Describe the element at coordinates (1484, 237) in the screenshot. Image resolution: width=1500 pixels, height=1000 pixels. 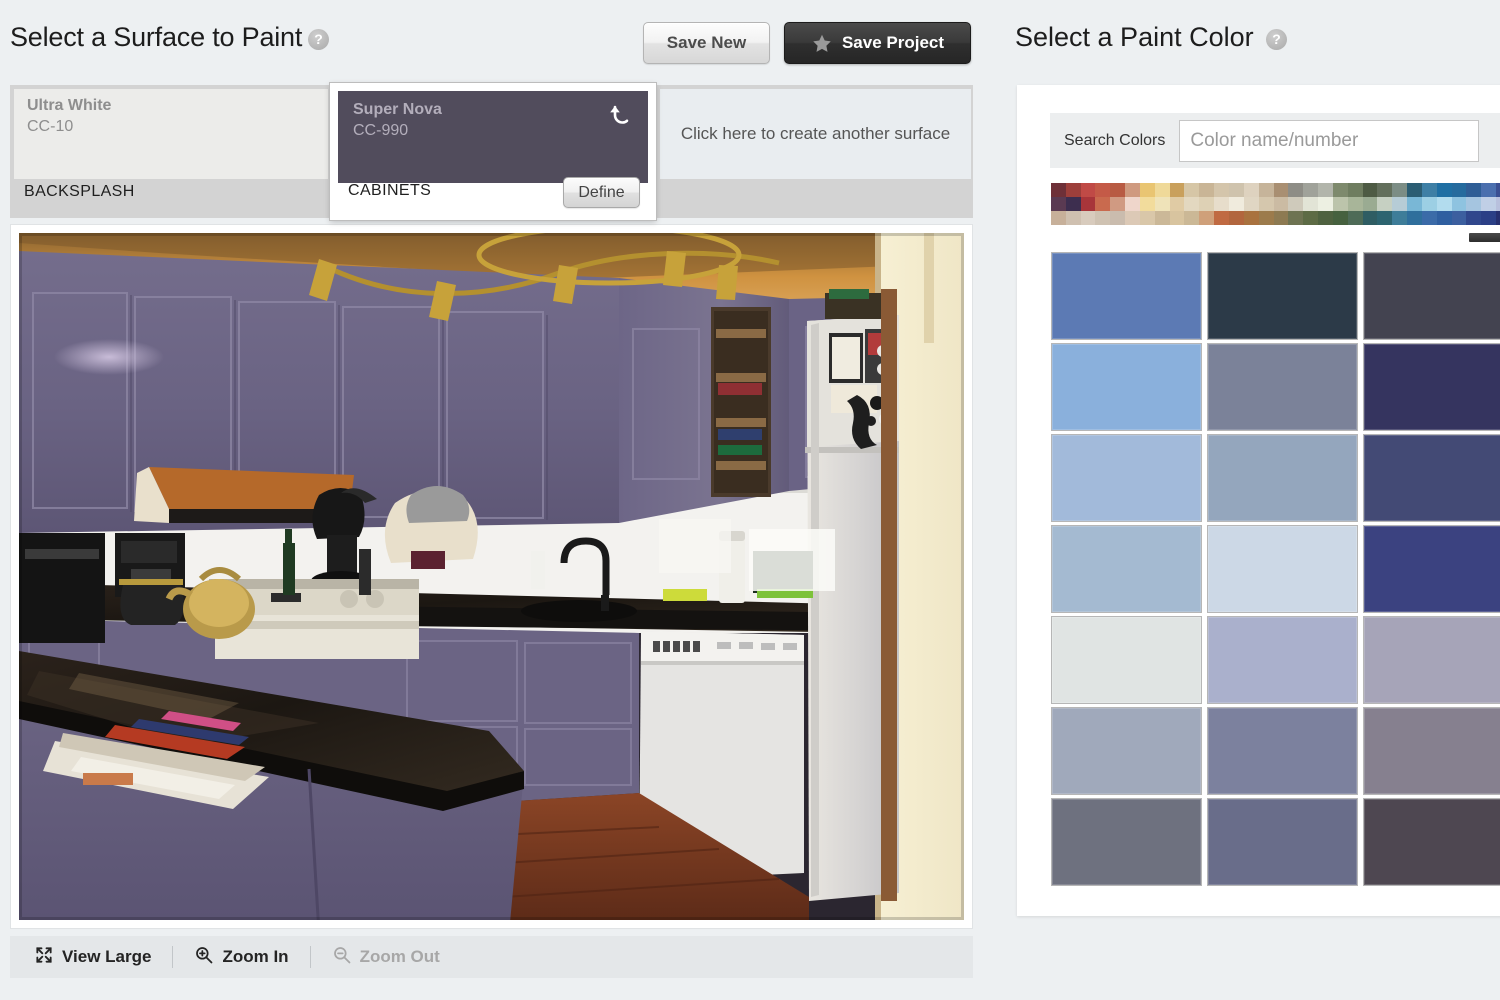
I see `horizontal-scrollbar-thumb` at that location.